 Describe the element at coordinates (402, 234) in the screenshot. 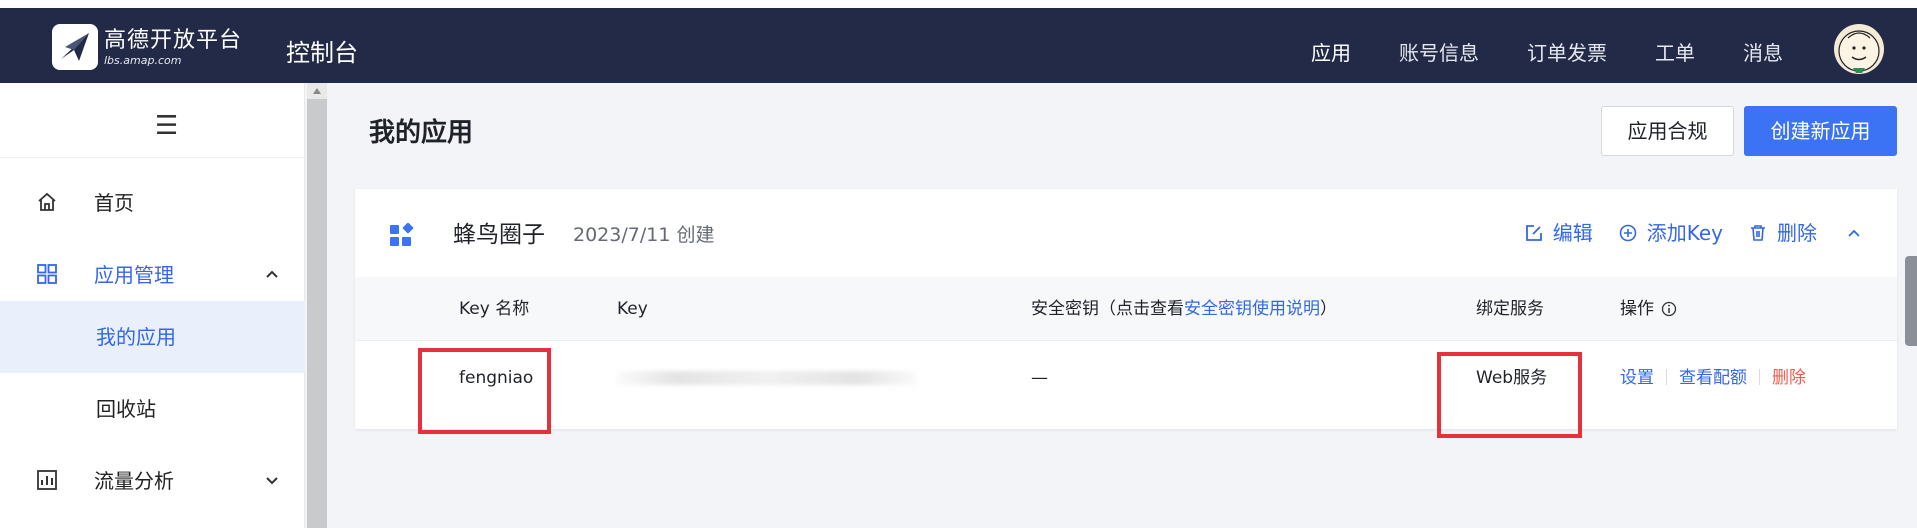

I see `app-widget-icon` at that location.